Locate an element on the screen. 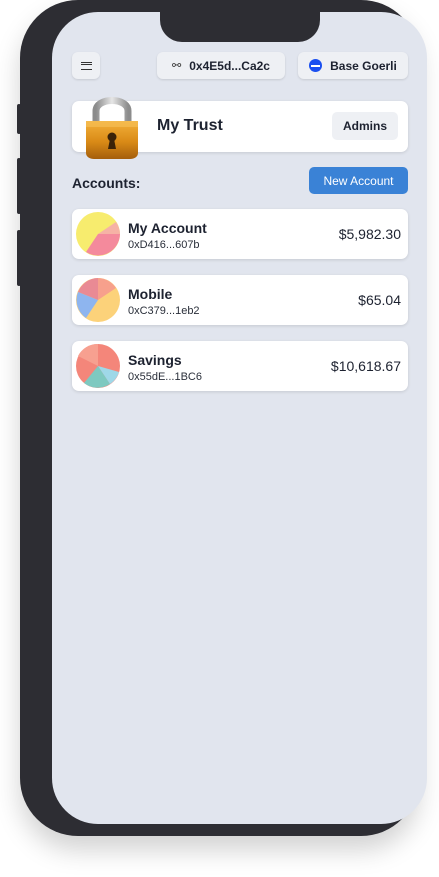 The height and width of the screenshot is (877, 439). wallet-address: 0x4E5d...Ca2c is located at coordinates (229, 65).